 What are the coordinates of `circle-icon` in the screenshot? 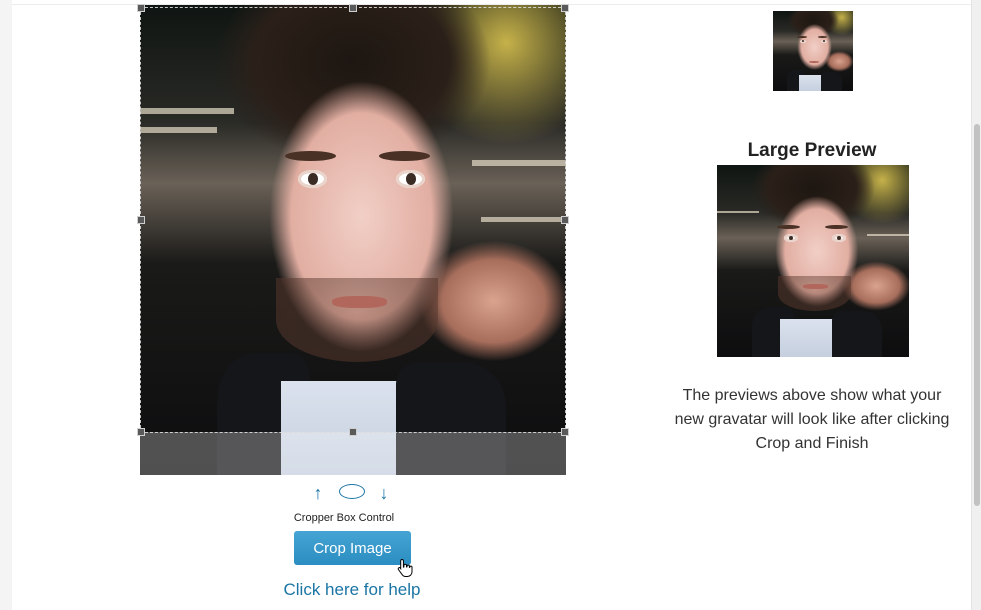 It's located at (352, 493).